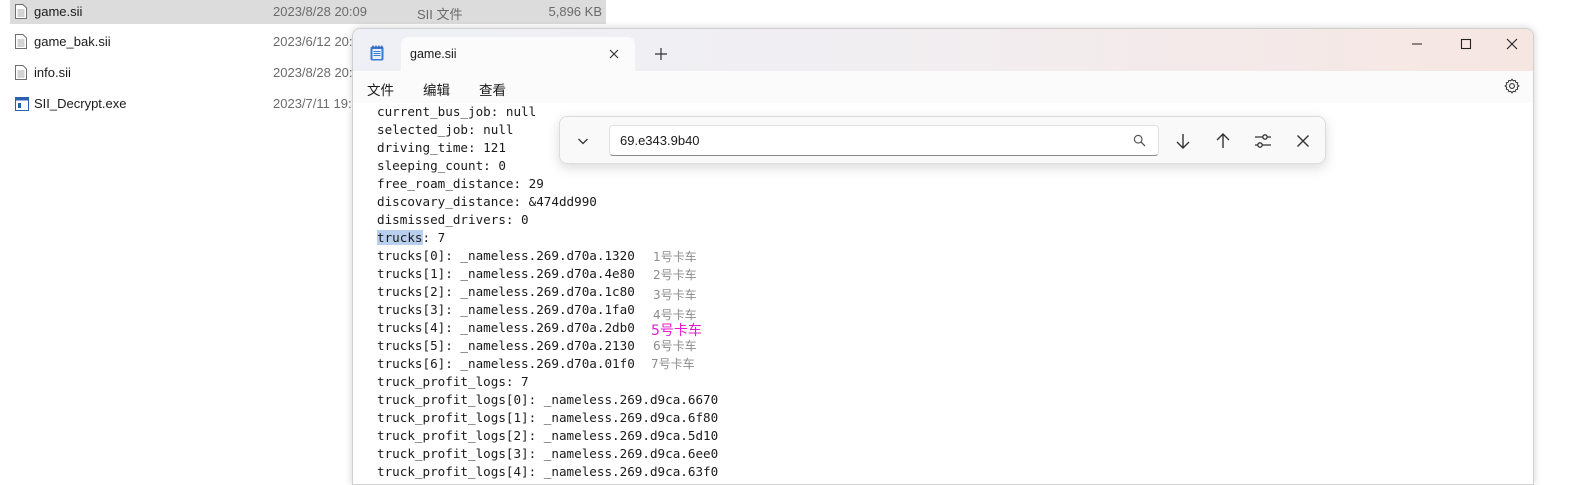 The image size is (1573, 485). Describe the element at coordinates (506, 309) in the screenshot. I see `code-line: trucks[3]: _nameless.269.d70a.1fa0` at that location.